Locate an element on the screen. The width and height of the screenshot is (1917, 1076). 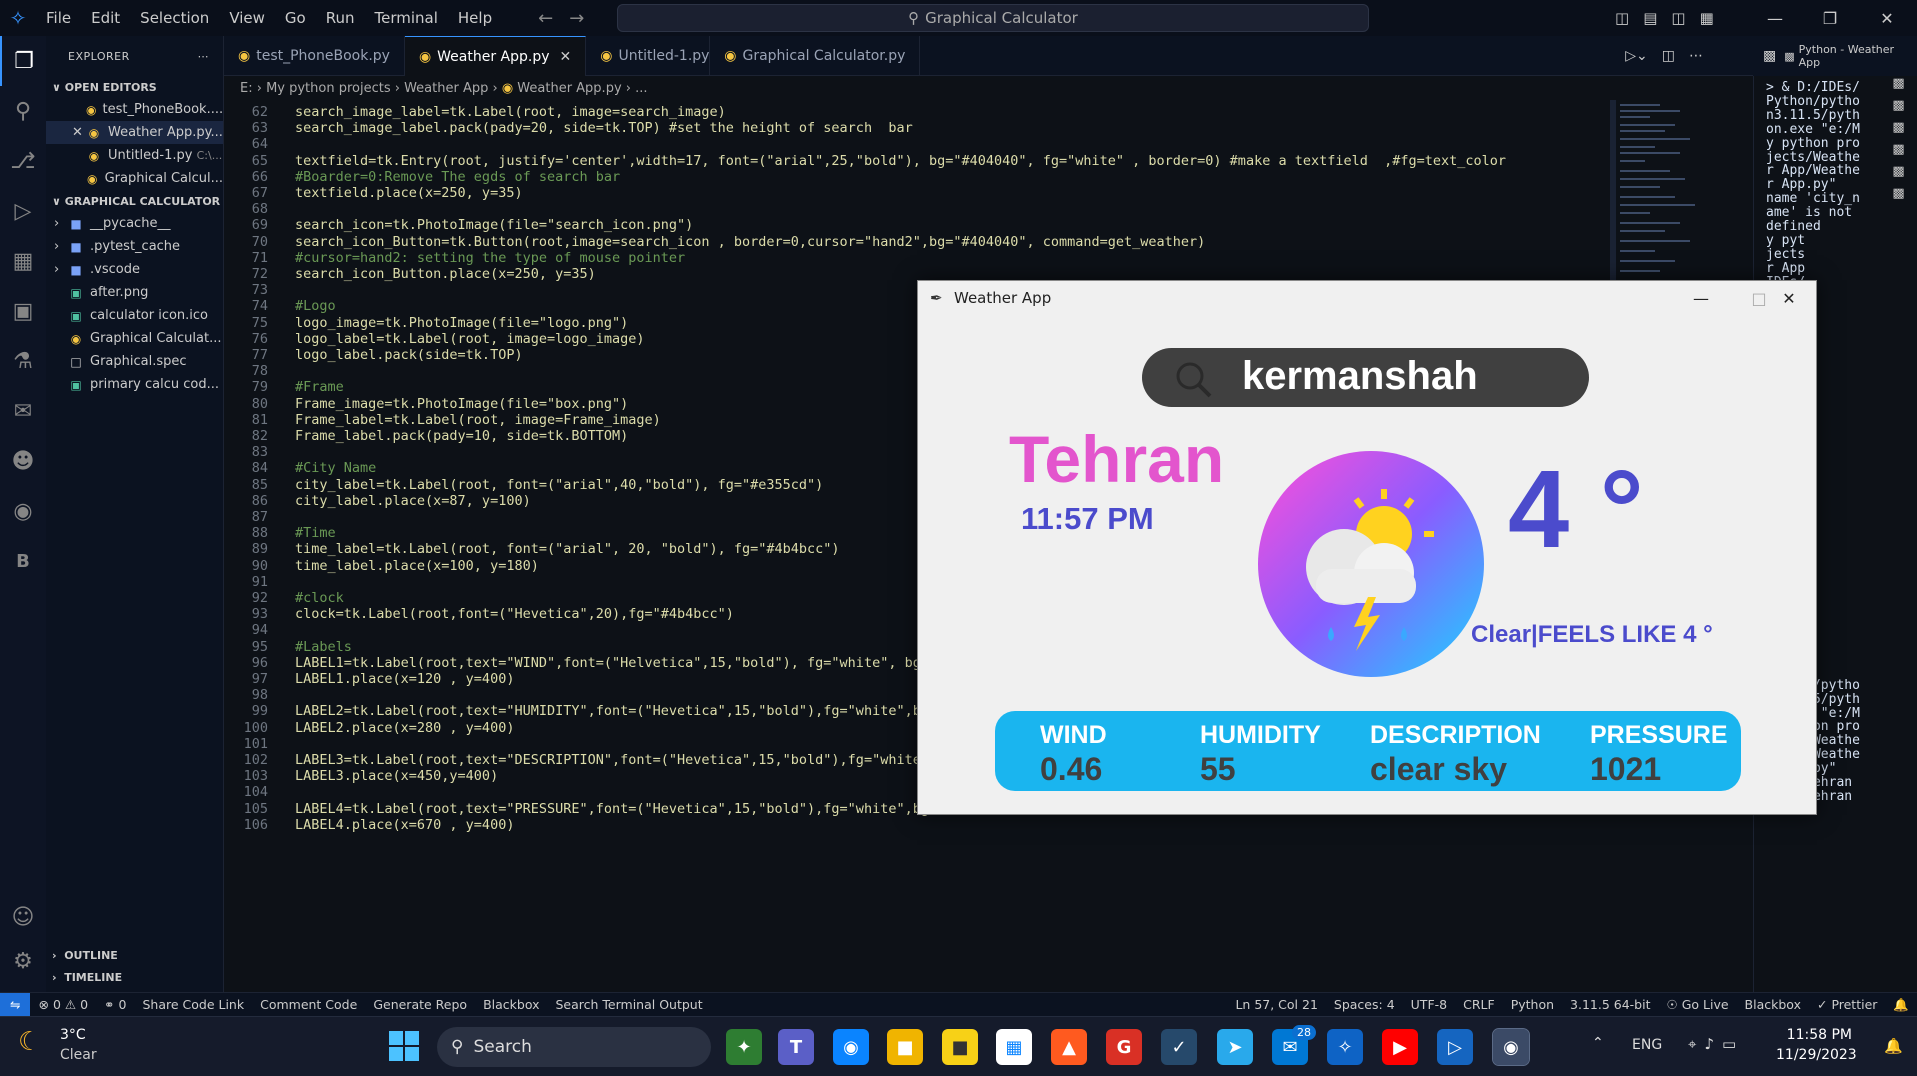
close-icon: ✕ is located at coordinates (1789, 298).